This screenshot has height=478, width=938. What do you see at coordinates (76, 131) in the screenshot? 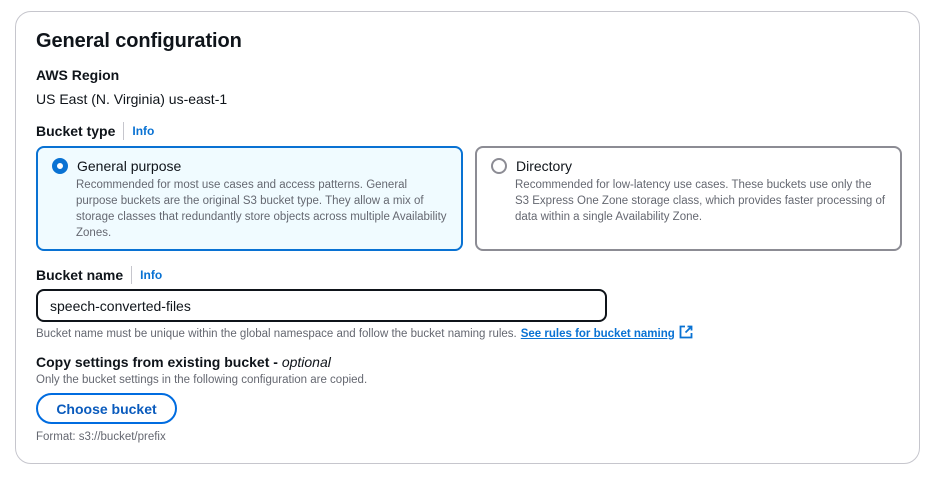
I see `bucket-type-label: Bucket type` at bounding box center [76, 131].